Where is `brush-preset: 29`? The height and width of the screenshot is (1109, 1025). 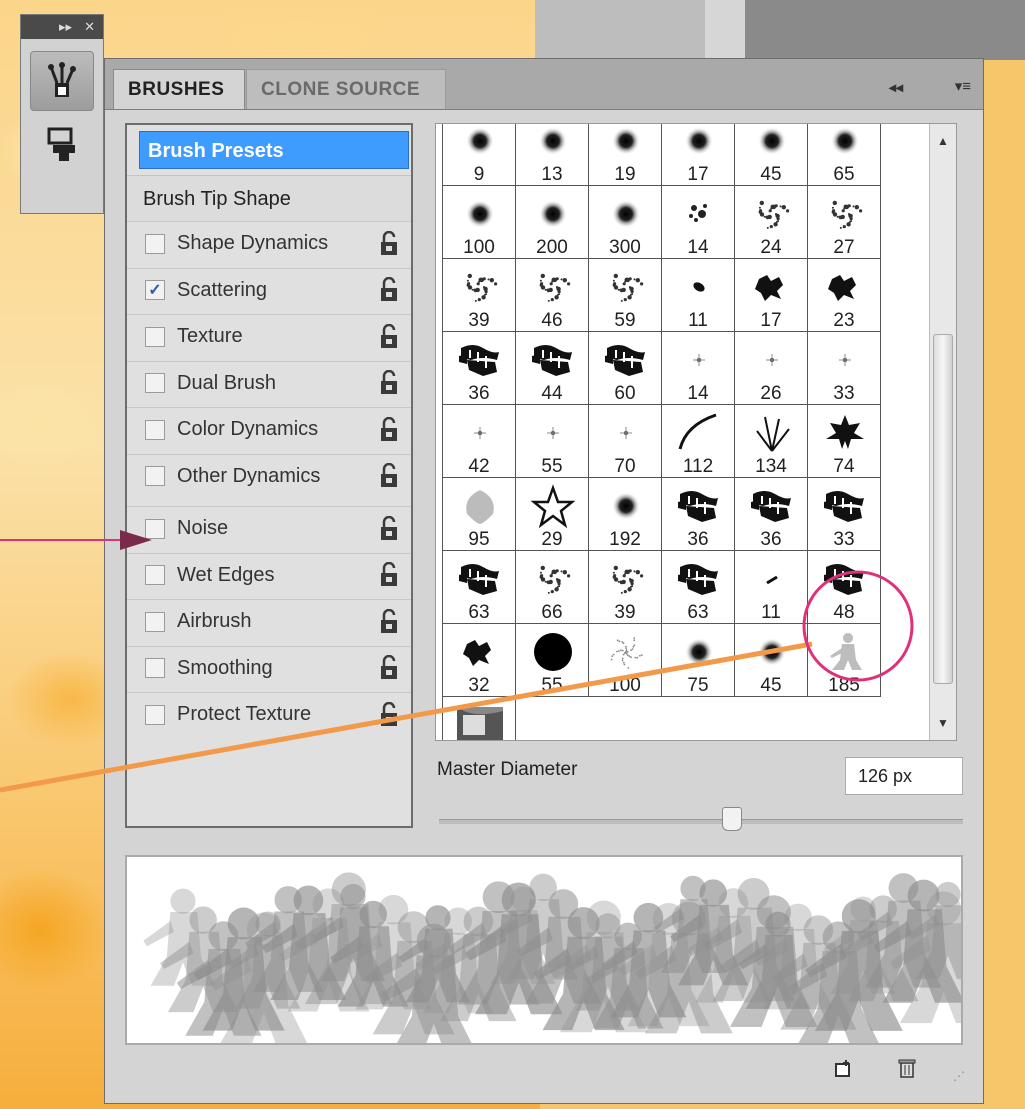
brush-preset: 29 is located at coordinates (552, 514).